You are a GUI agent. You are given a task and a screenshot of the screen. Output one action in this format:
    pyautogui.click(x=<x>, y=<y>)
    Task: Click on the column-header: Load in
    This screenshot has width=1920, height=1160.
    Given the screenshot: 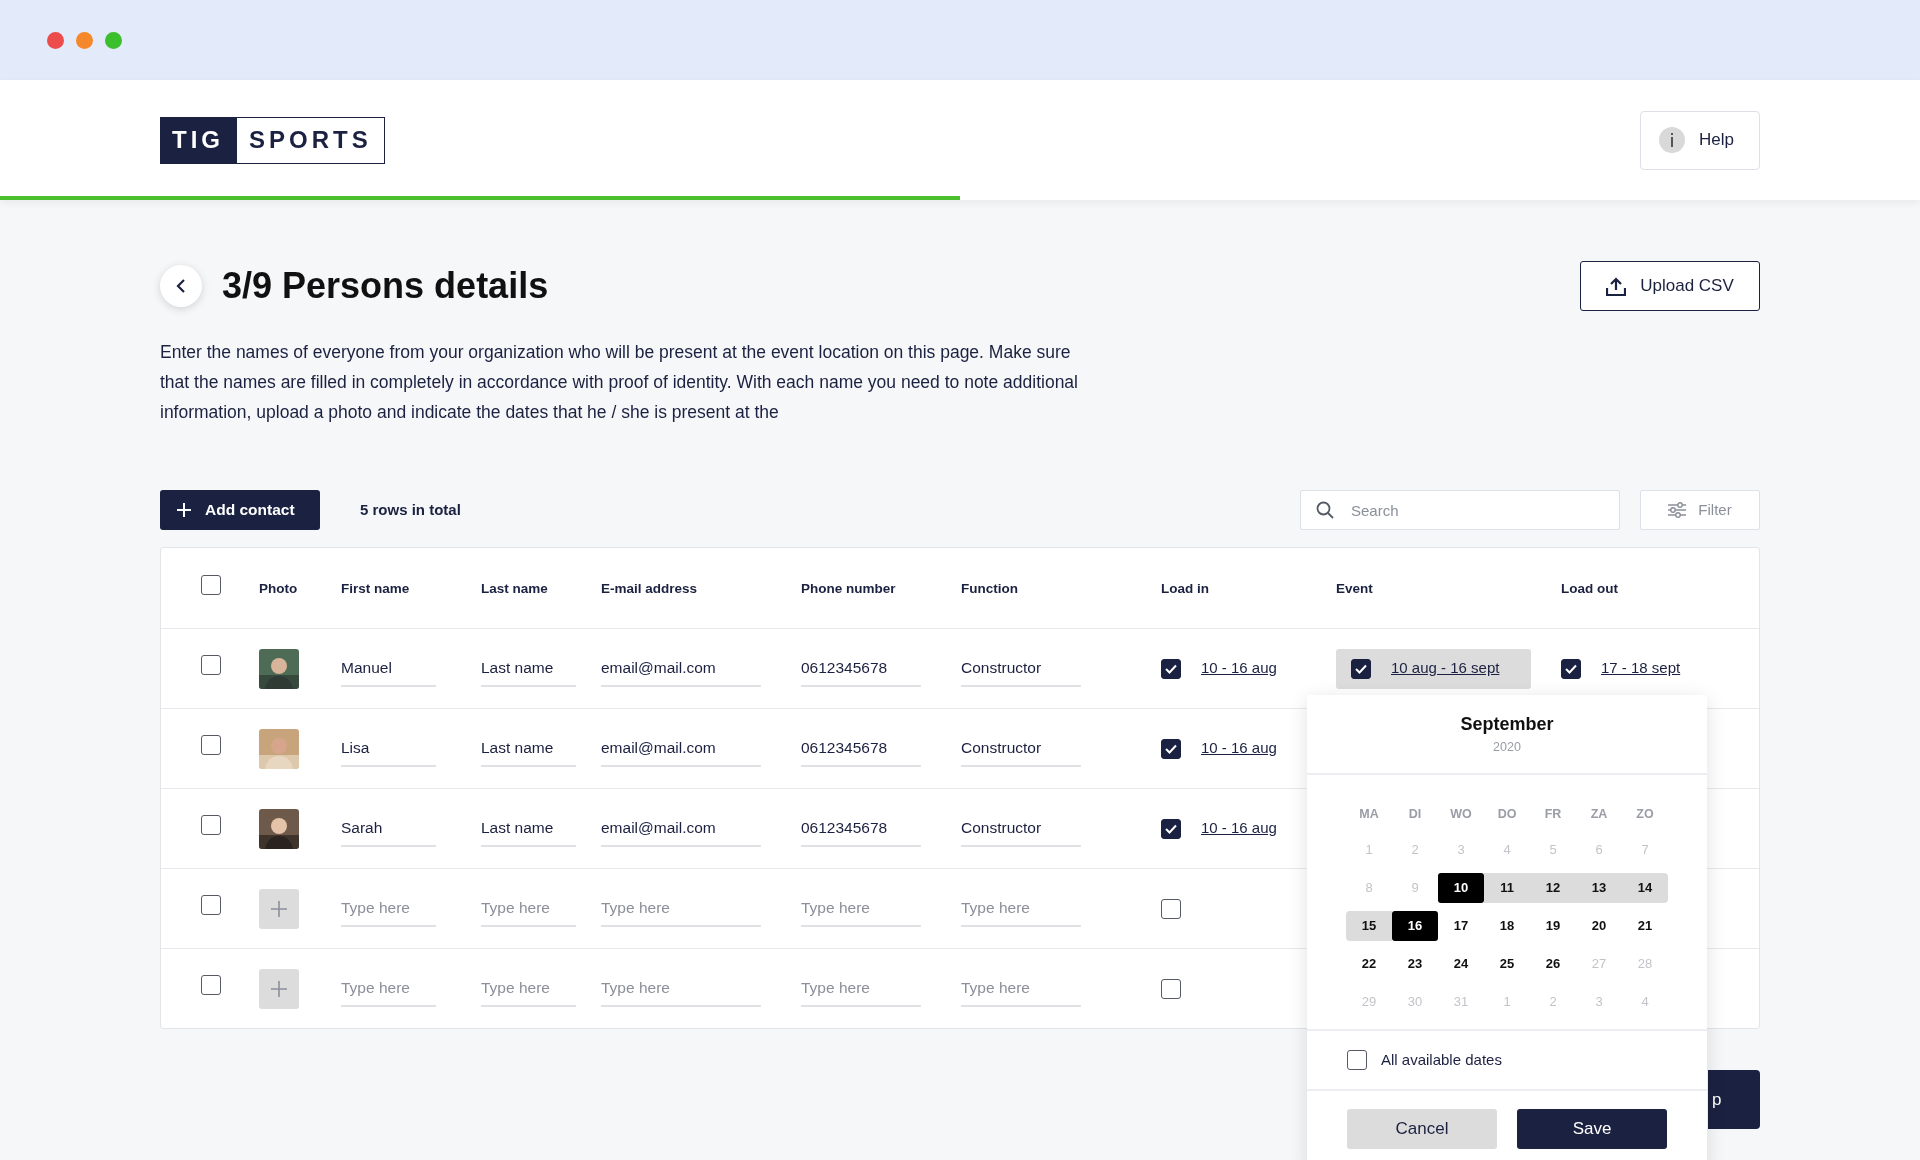 What is the action you would take?
    pyautogui.click(x=1185, y=588)
    